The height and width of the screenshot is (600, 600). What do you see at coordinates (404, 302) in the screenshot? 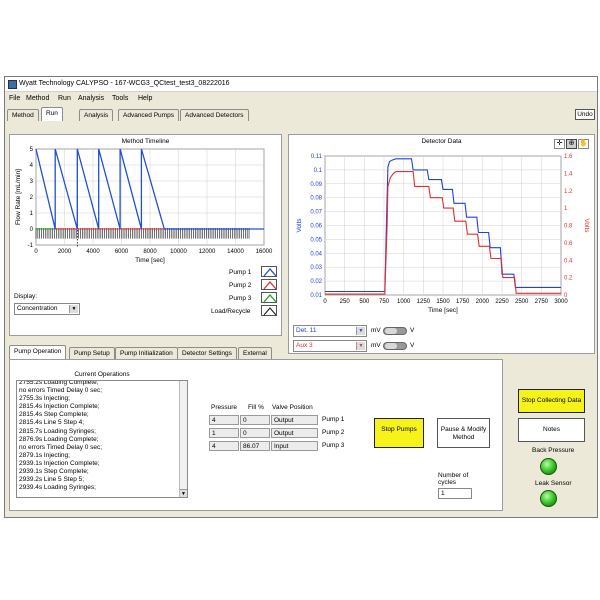
I see `x-tick-label: 1000` at bounding box center [404, 302].